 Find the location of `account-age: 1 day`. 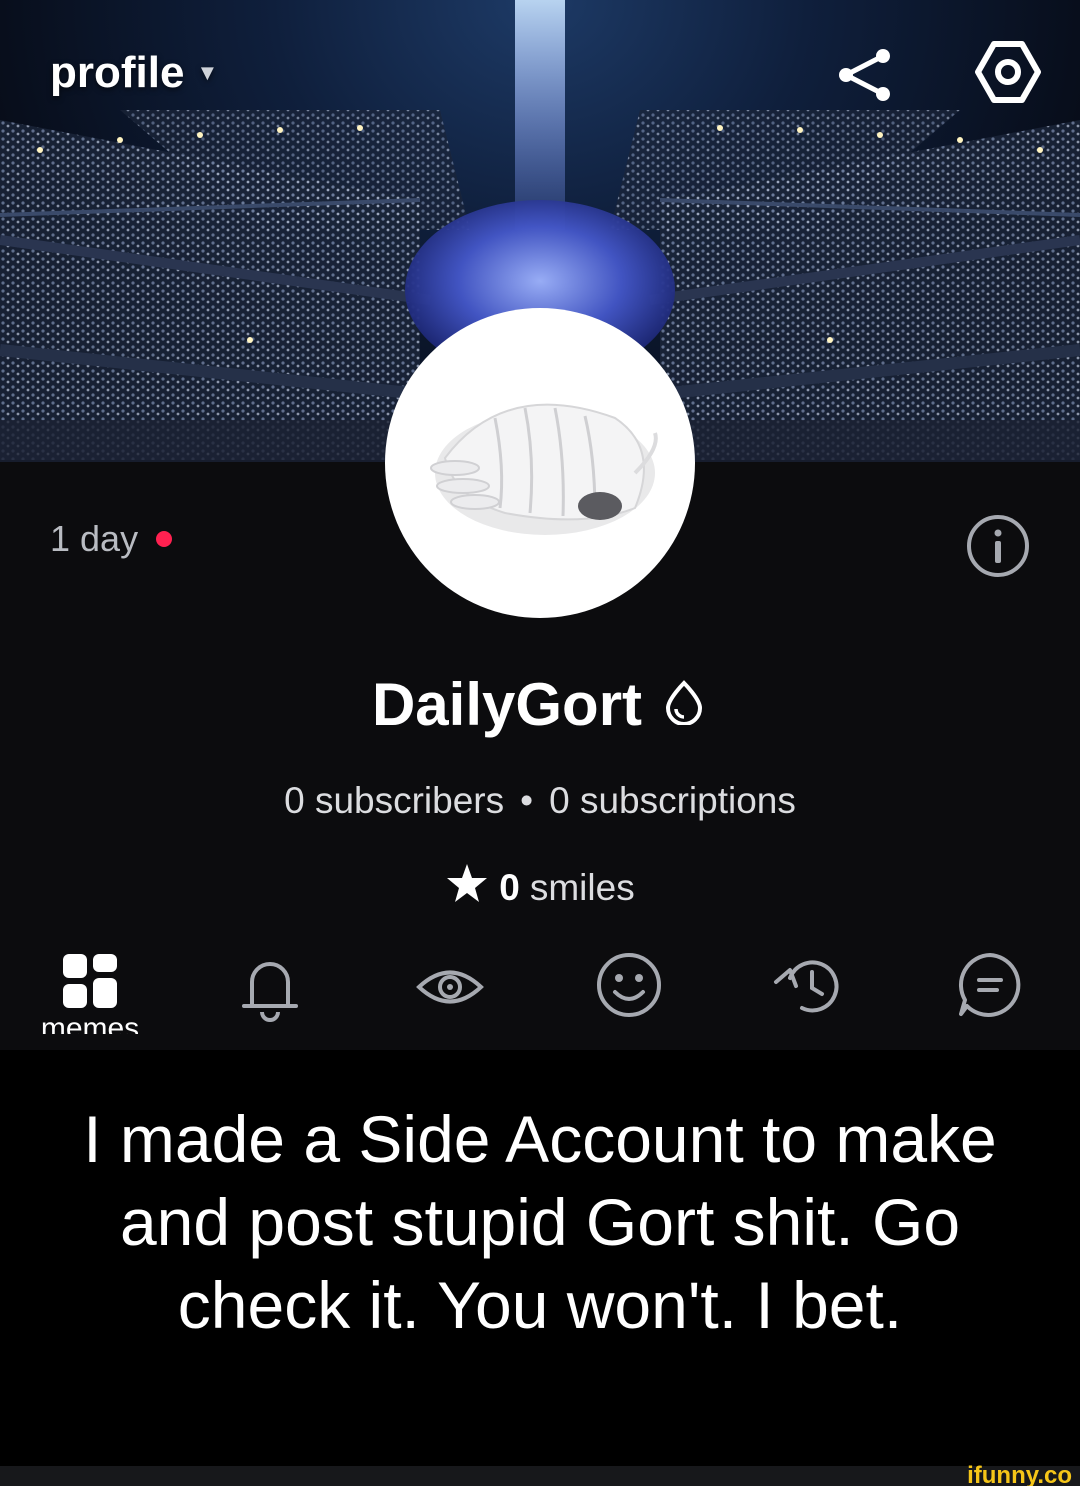

account-age: 1 day is located at coordinates (111, 539).